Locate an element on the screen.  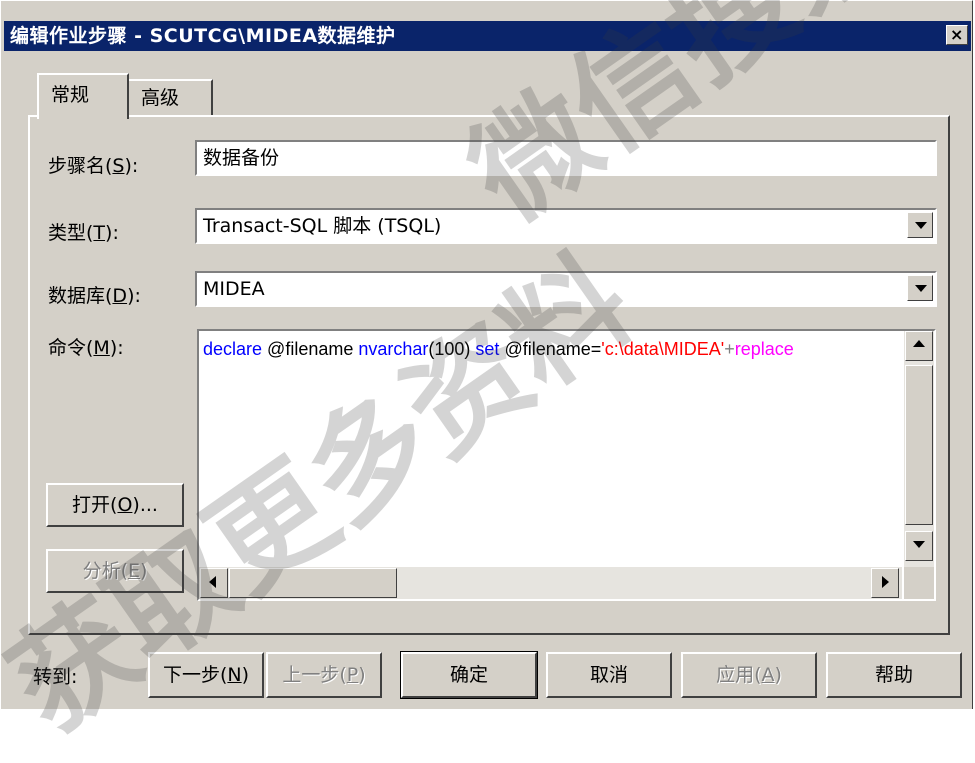
sql-variable: @filename is located at coordinates (310, 349).